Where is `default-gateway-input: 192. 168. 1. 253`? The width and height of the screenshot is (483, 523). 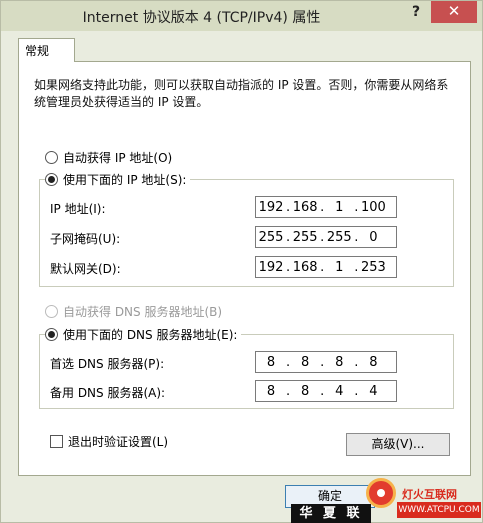 default-gateway-input: 192. 168. 1. 253 is located at coordinates (326, 267).